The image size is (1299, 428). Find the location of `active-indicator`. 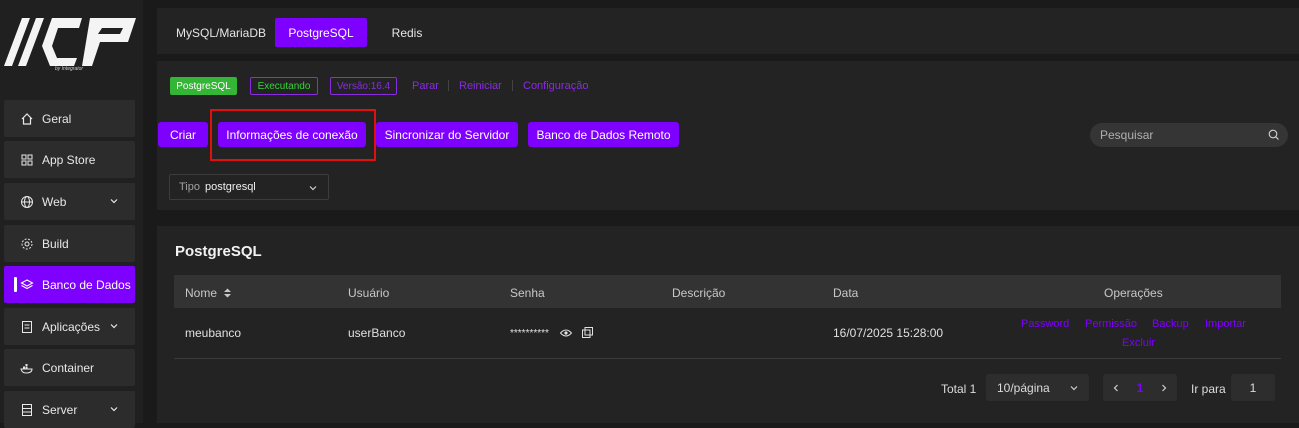

active-indicator is located at coordinates (15, 284).